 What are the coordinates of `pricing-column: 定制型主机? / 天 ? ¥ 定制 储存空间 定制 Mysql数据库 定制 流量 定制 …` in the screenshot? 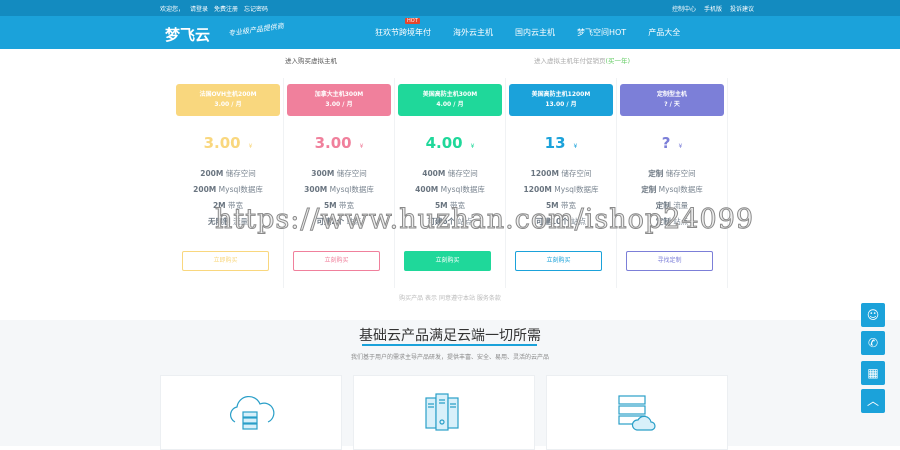 It's located at (672, 183).